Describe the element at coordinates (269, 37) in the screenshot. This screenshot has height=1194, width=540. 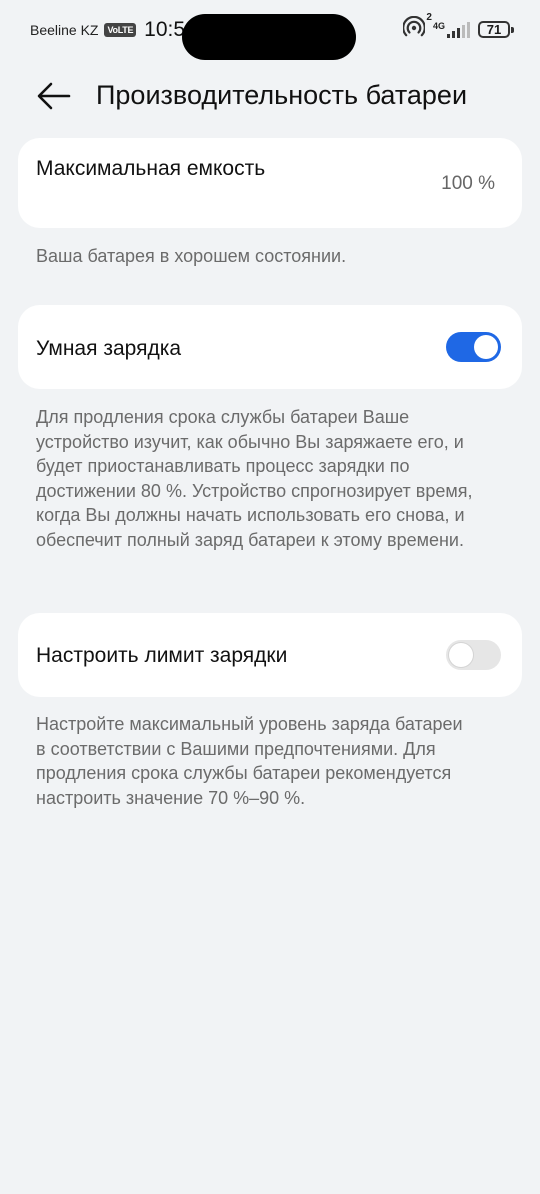
I see `camera-cutout` at that location.